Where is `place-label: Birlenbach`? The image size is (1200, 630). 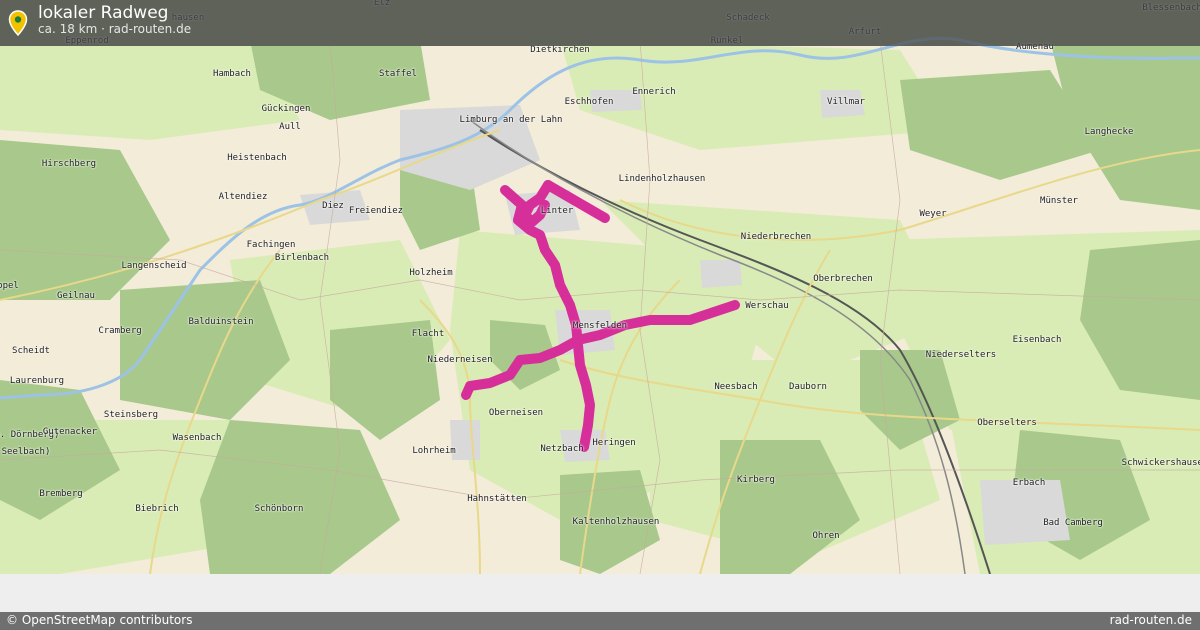 place-label: Birlenbach is located at coordinates (302, 258).